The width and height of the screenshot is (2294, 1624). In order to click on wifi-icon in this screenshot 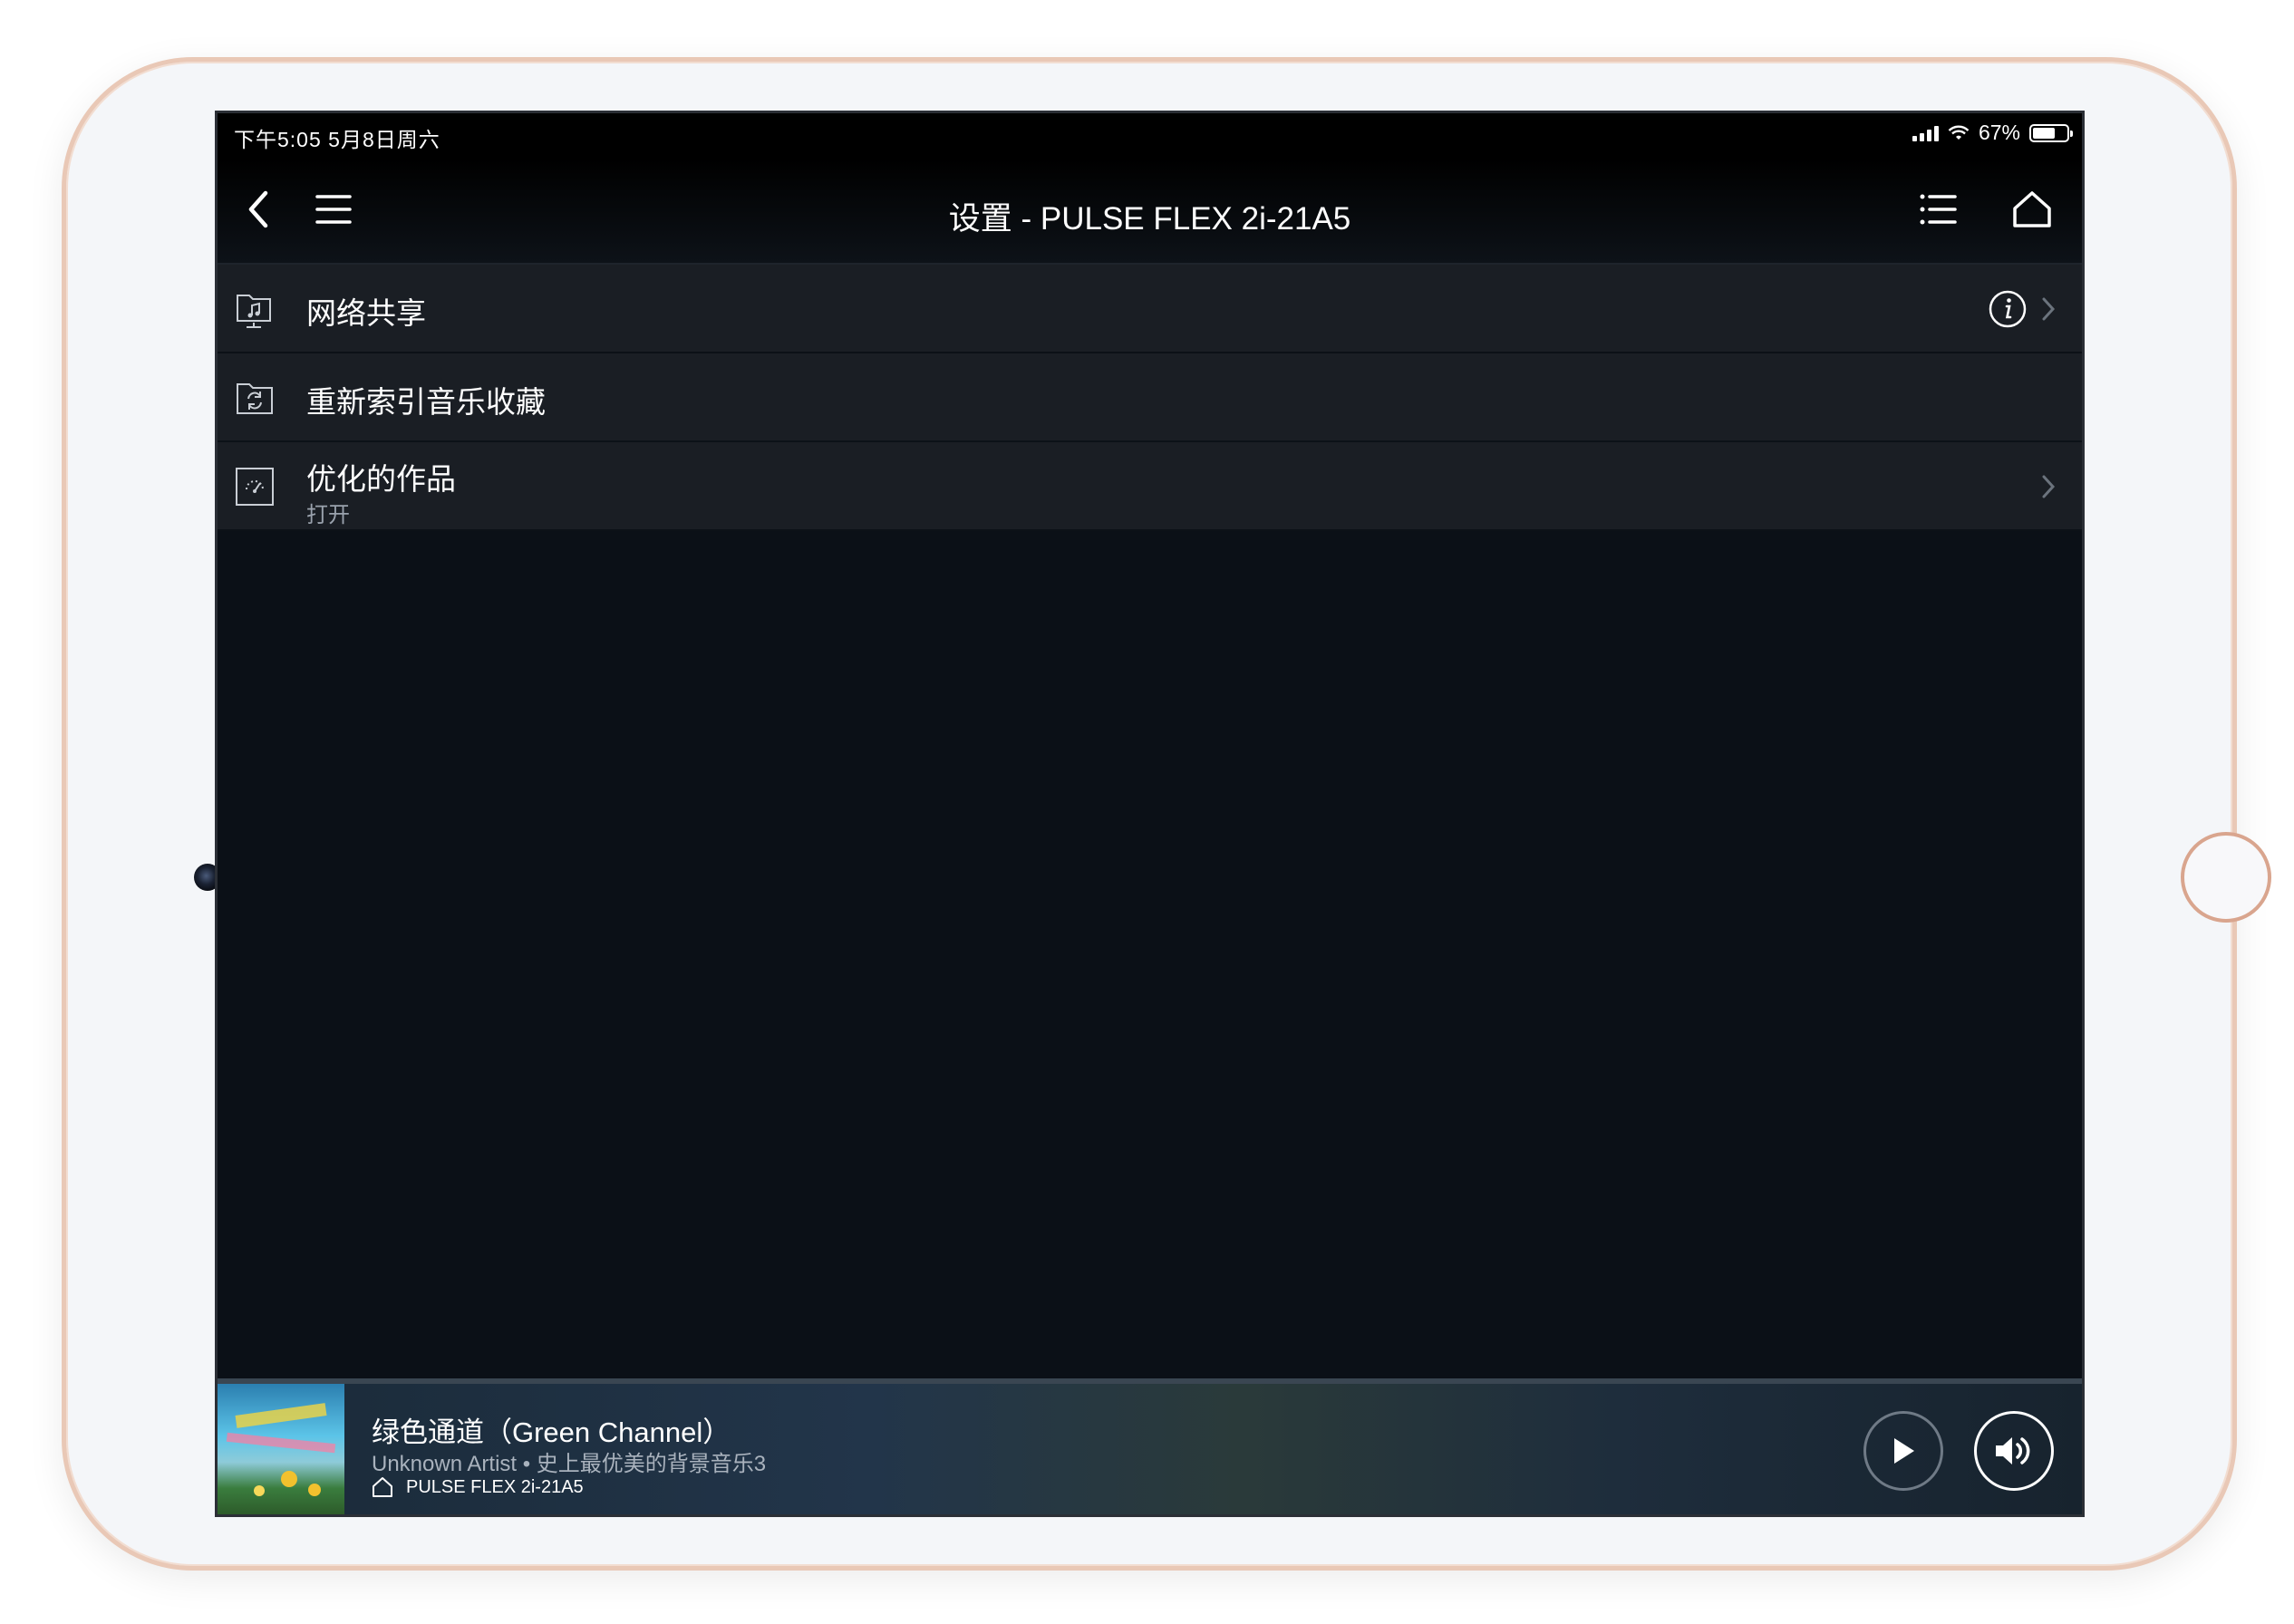, I will do `click(1959, 132)`.